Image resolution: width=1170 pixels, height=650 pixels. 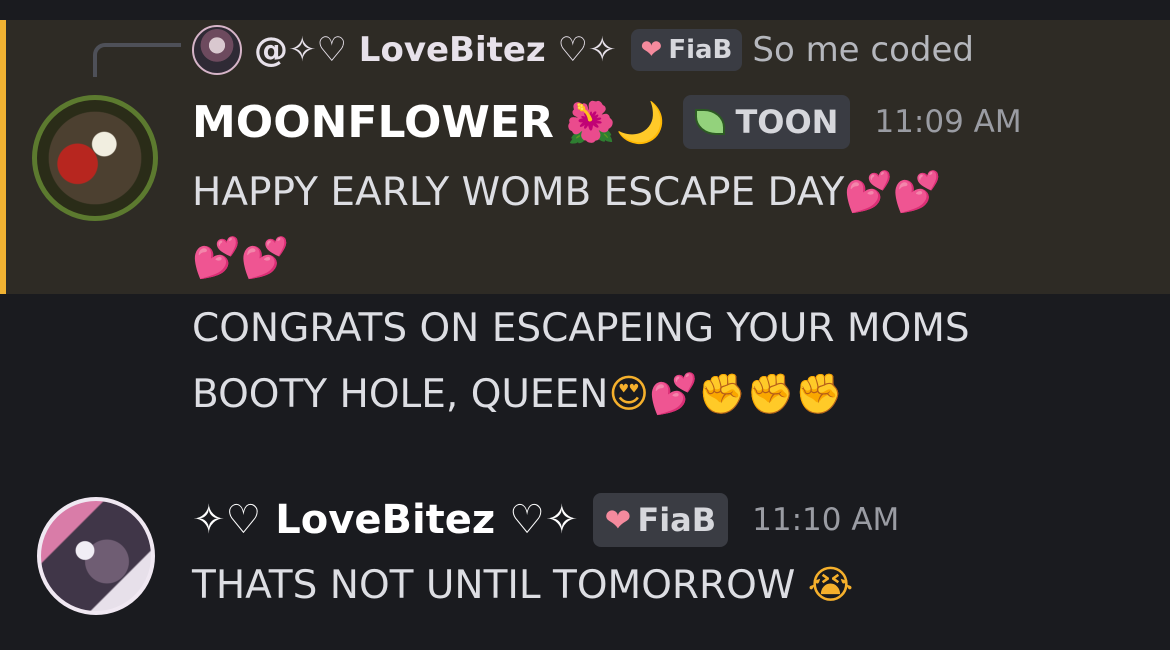 I want to click on message1-line-2: 💕💕, so click(x=240, y=259).